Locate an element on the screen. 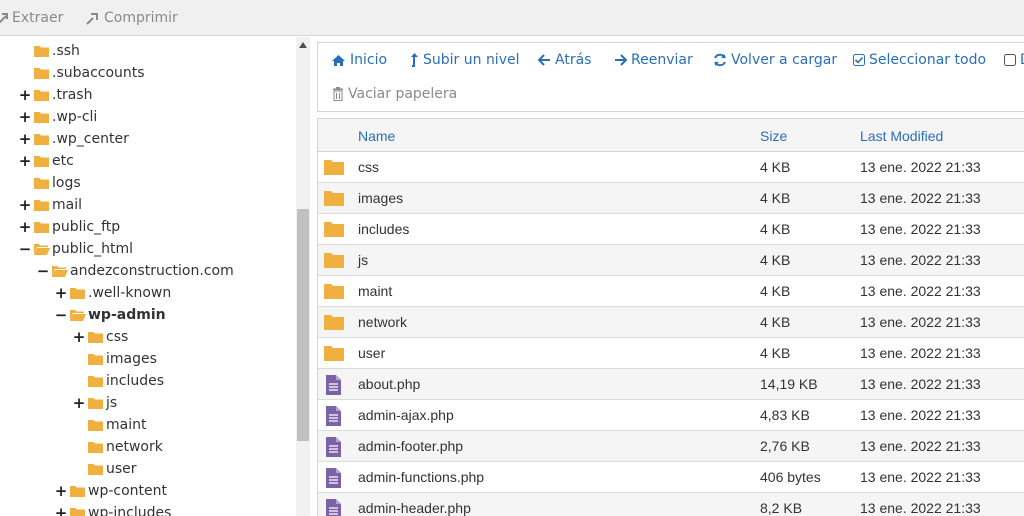  home-button: Inicio is located at coordinates (359, 60).